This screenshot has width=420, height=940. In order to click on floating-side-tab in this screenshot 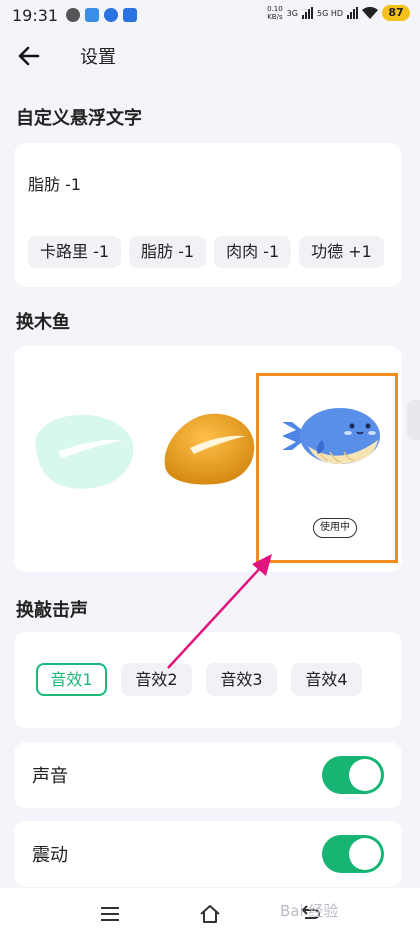, I will do `click(413, 420)`.